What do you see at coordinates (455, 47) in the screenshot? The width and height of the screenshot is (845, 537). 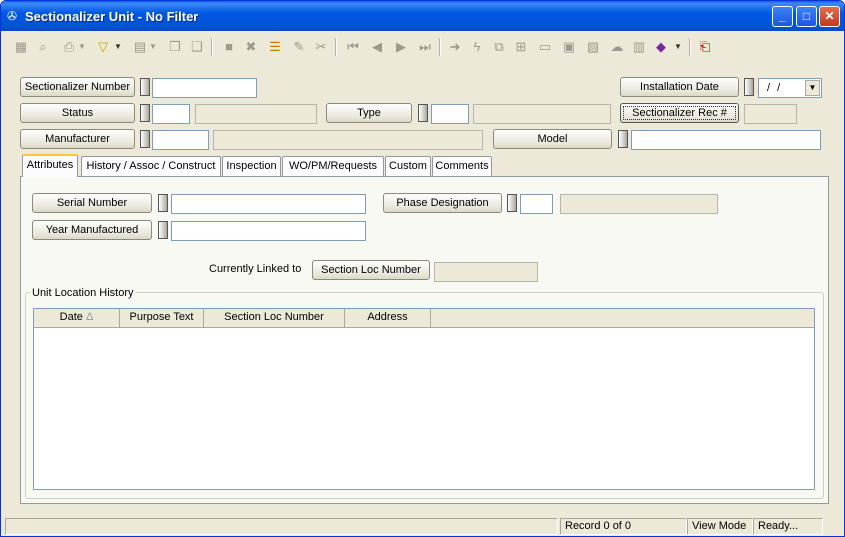 I see `goto-icon: ➜` at bounding box center [455, 47].